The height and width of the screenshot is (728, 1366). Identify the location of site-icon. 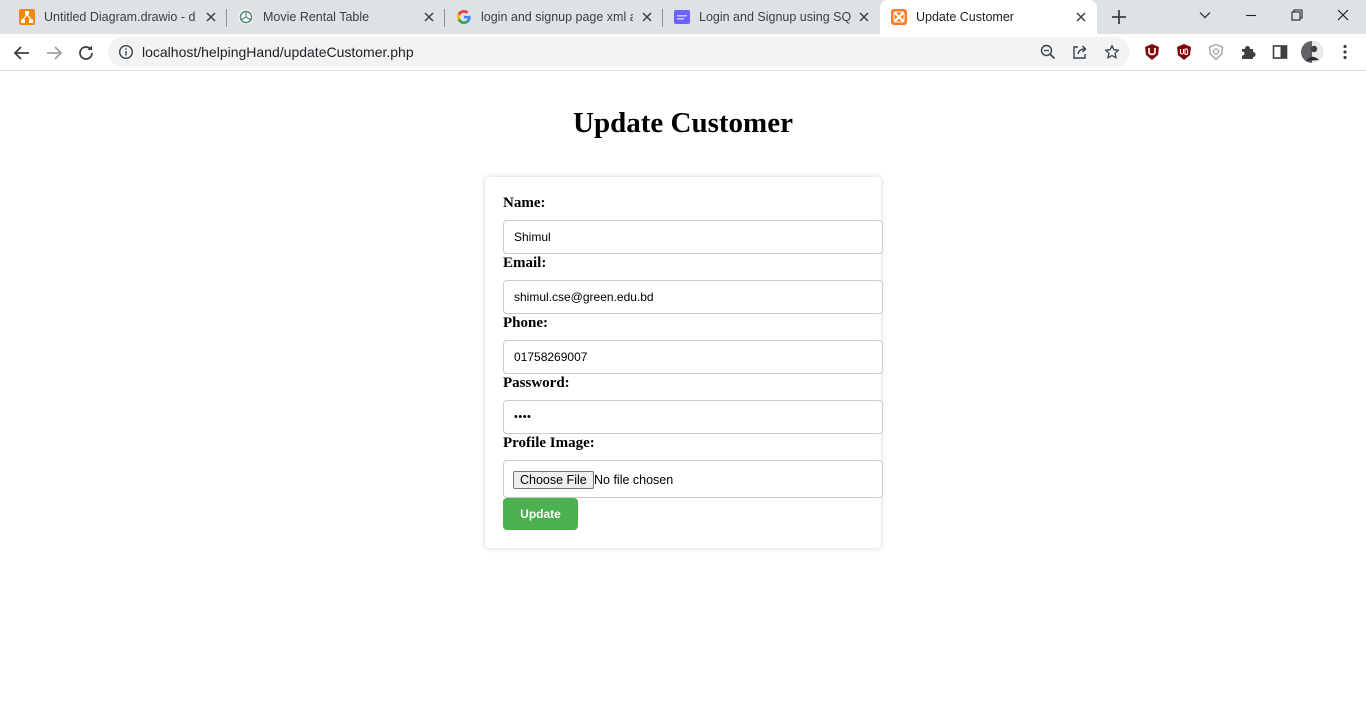
(682, 17).